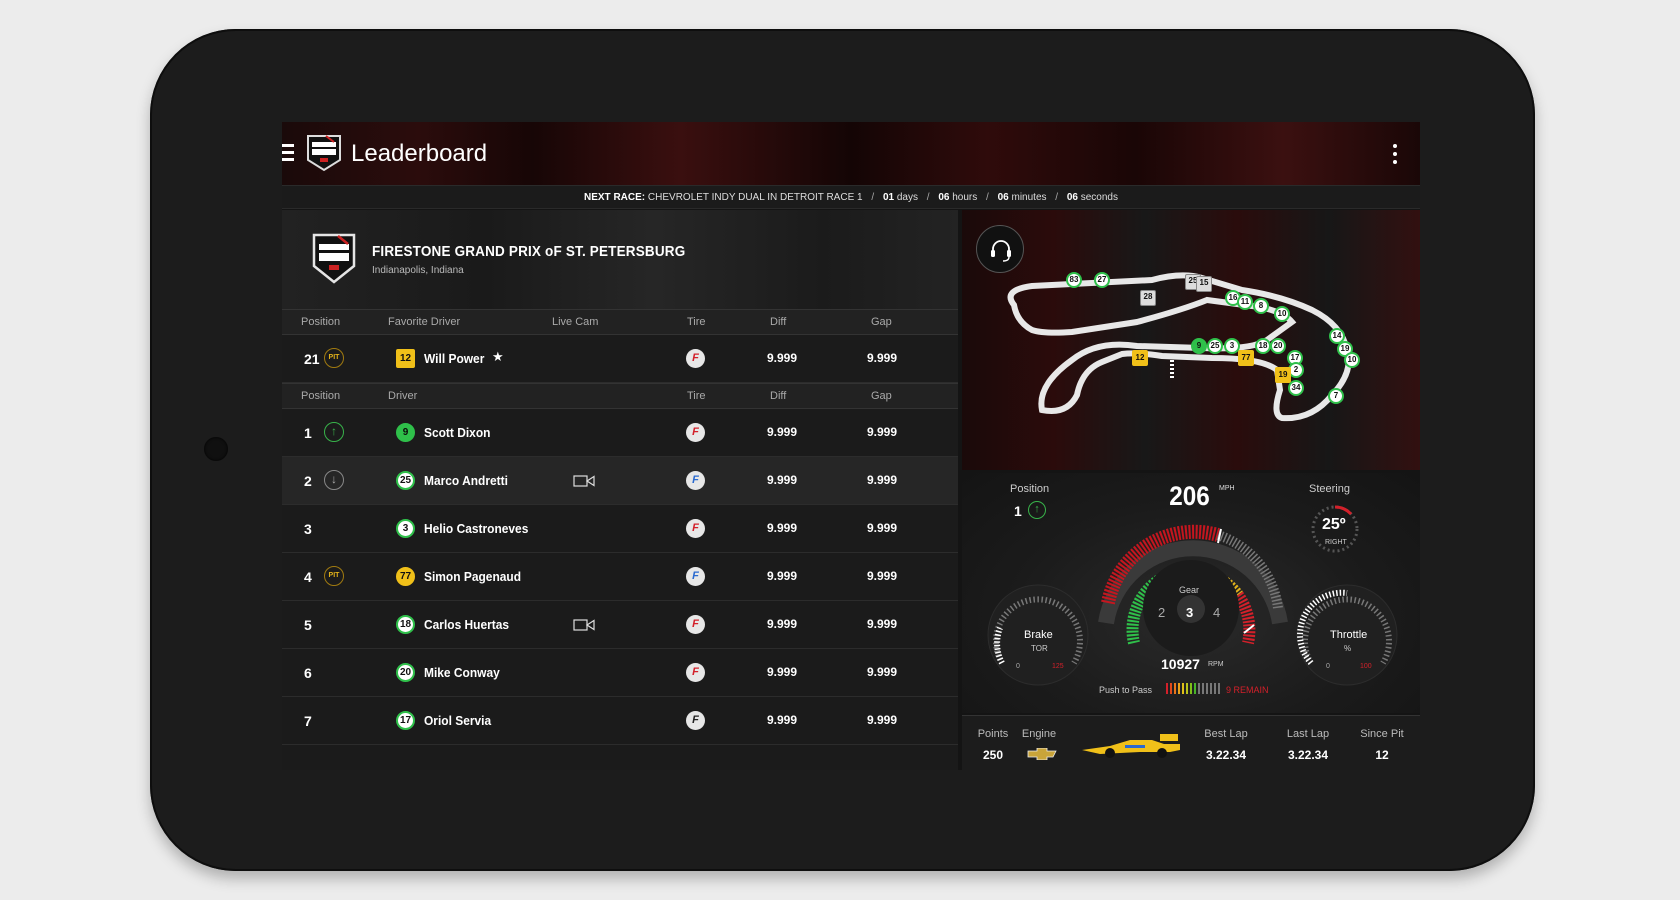 Image resolution: width=1680 pixels, height=900 pixels. What do you see at coordinates (1199, 346) in the screenshot?
I see `track-marker: 9` at bounding box center [1199, 346].